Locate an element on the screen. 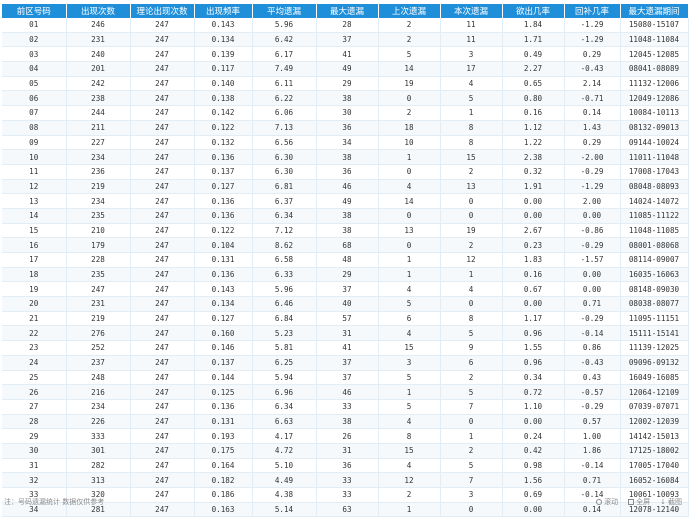 The width and height of the screenshot is (690, 517). table-cell: 0.137 is located at coordinates (223, 172).